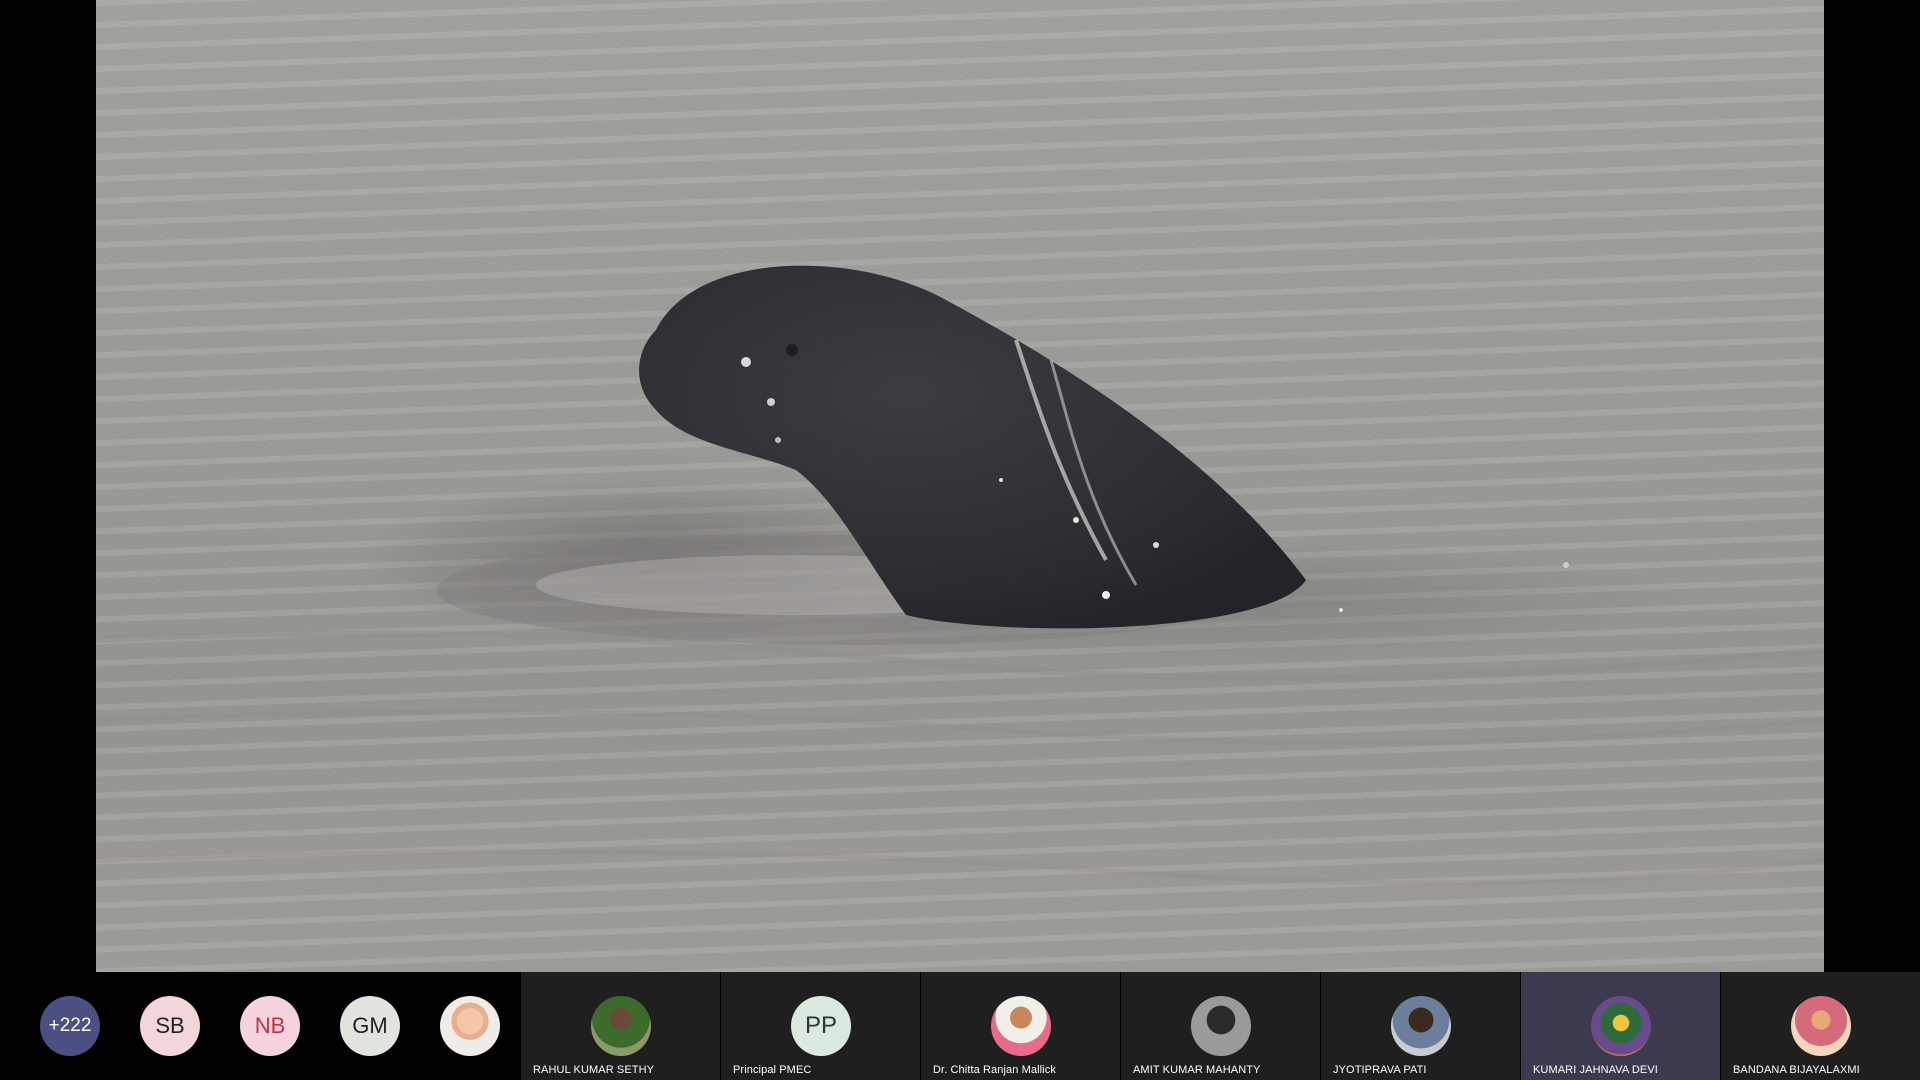 This screenshot has height=1080, width=1920. Describe the element at coordinates (1197, 1070) in the screenshot. I see `participant-name: AMIT KUMAR MAHANTY` at that location.